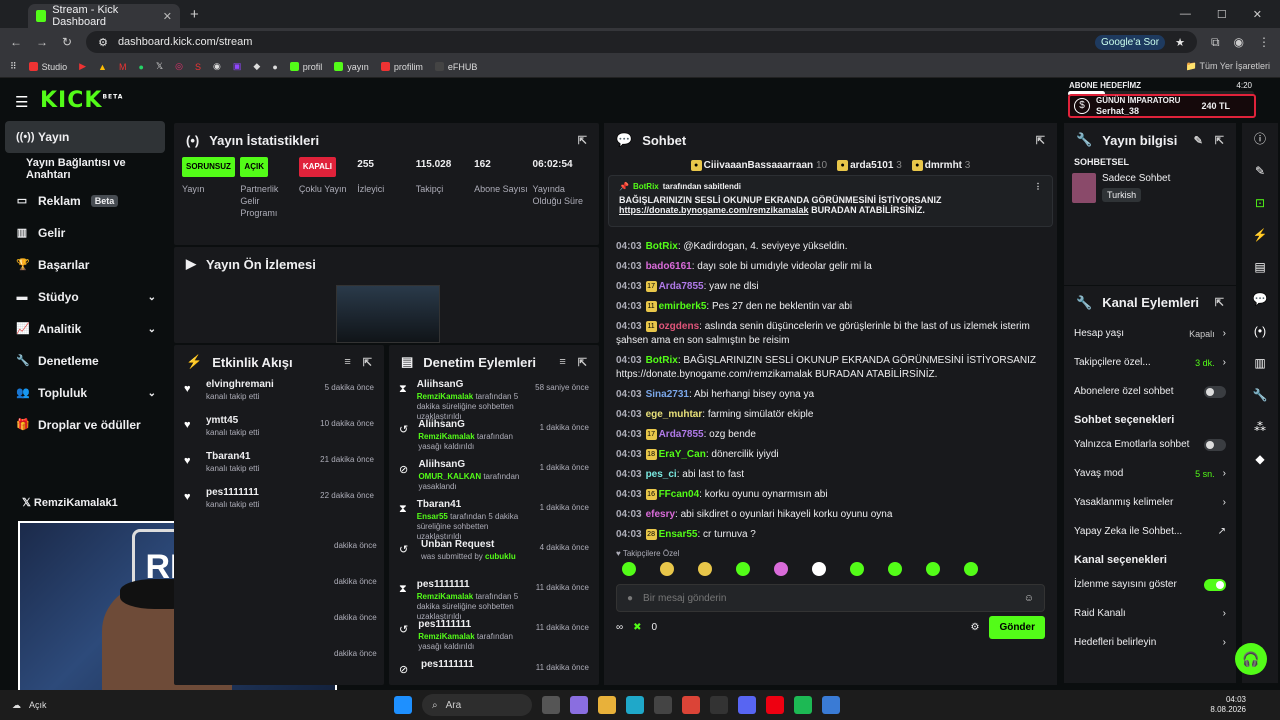  I want to click on chat-bubble-icon: 💬, so click(1260, 299).